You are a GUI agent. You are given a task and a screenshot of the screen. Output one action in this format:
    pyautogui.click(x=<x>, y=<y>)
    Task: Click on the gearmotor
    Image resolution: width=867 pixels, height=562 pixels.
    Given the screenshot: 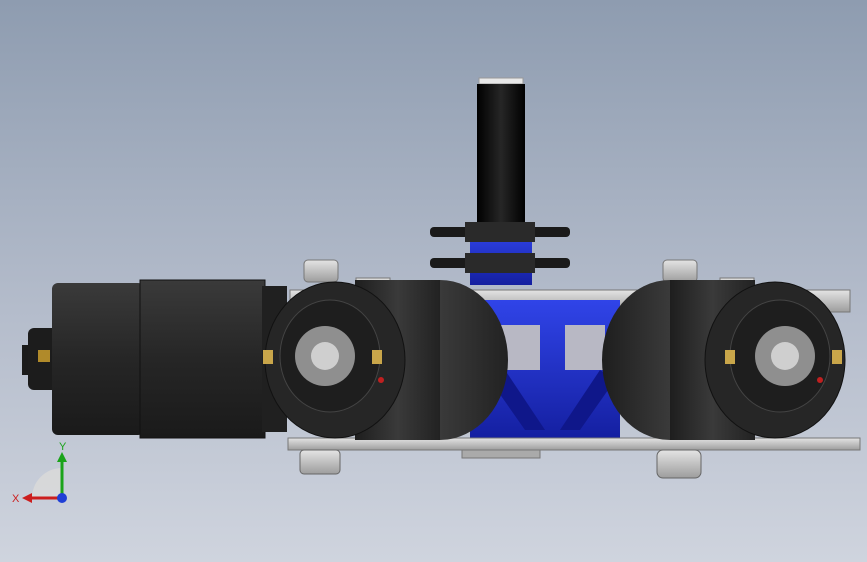 What is the action you would take?
    pyautogui.click(x=154, y=359)
    